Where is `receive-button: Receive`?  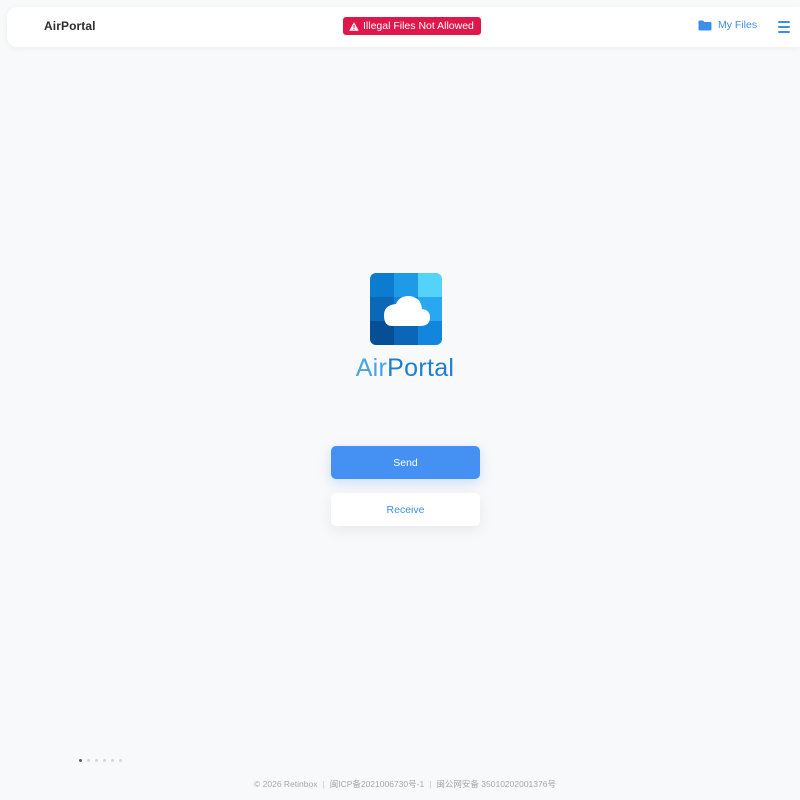
receive-button: Receive is located at coordinates (405, 509).